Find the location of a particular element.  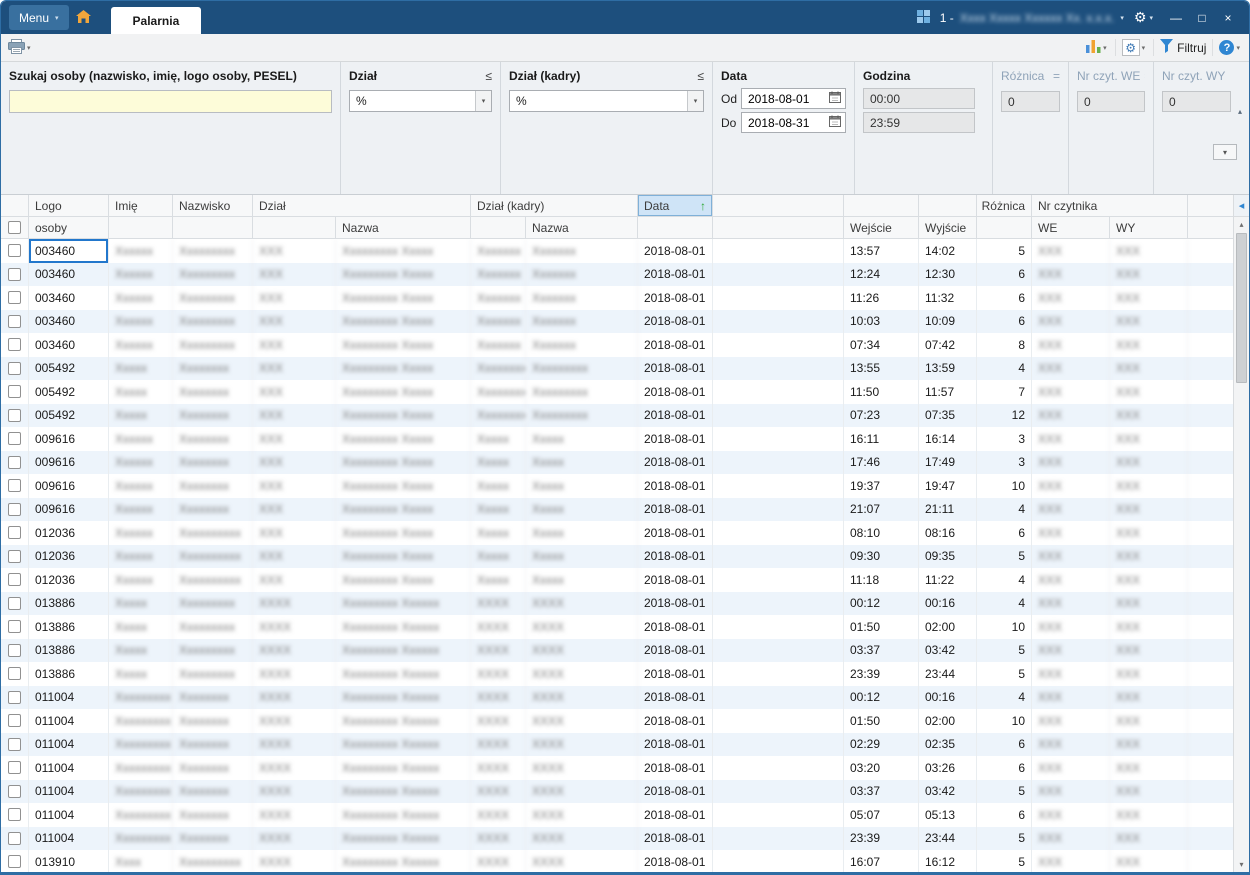

column-header-roznica: Różnica is located at coordinates (1004, 206).